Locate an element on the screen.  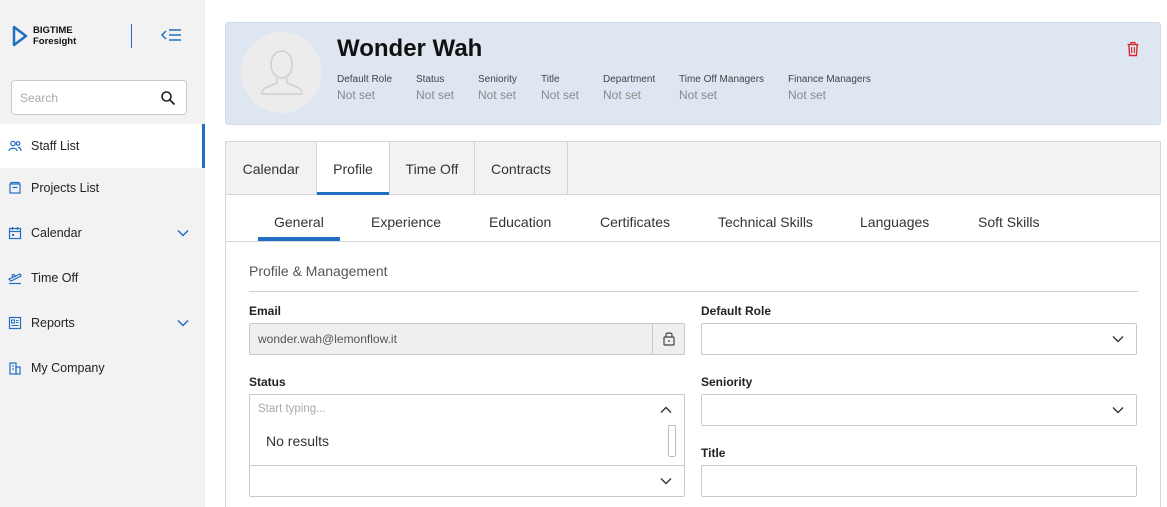
sidebar-item-projects-list: Projects List is located at coordinates (102, 188).